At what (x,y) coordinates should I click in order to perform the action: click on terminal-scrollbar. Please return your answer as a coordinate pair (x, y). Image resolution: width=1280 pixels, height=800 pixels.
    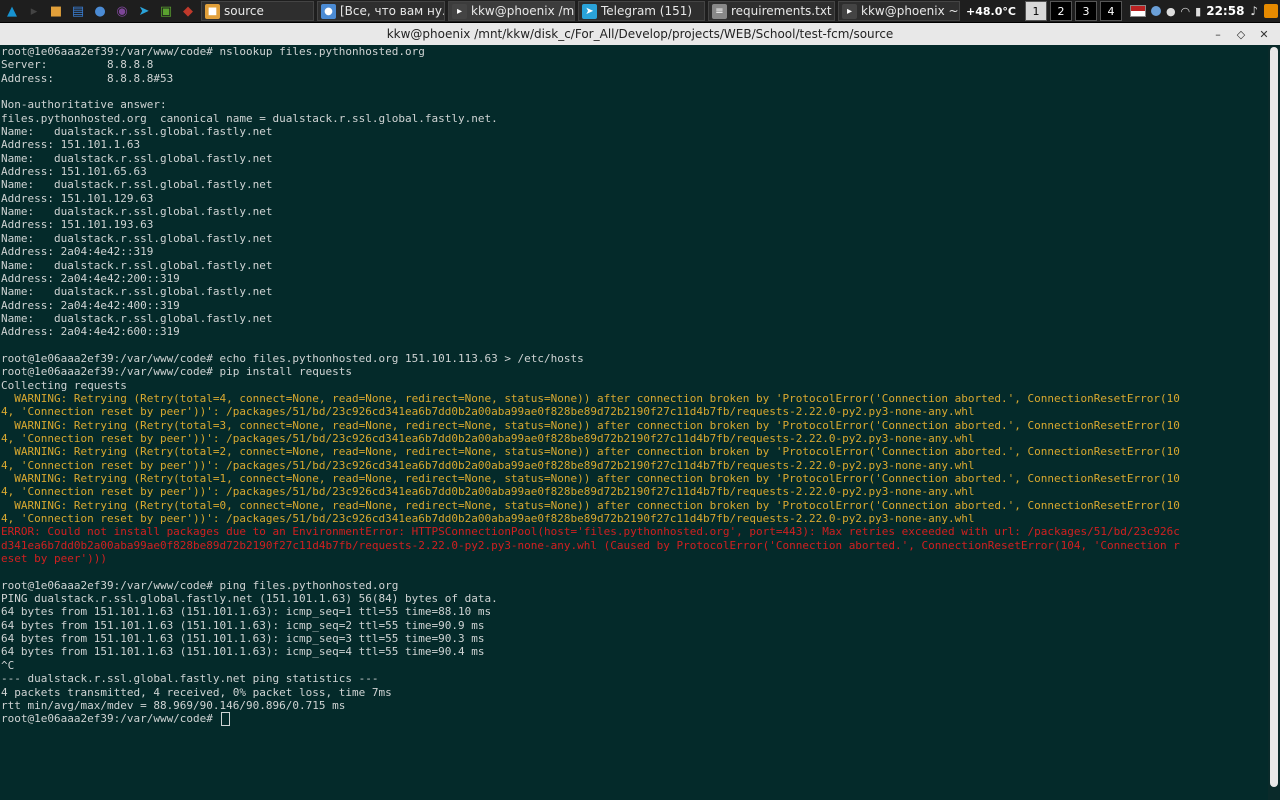
    Looking at the image, I should click on (1274, 422).